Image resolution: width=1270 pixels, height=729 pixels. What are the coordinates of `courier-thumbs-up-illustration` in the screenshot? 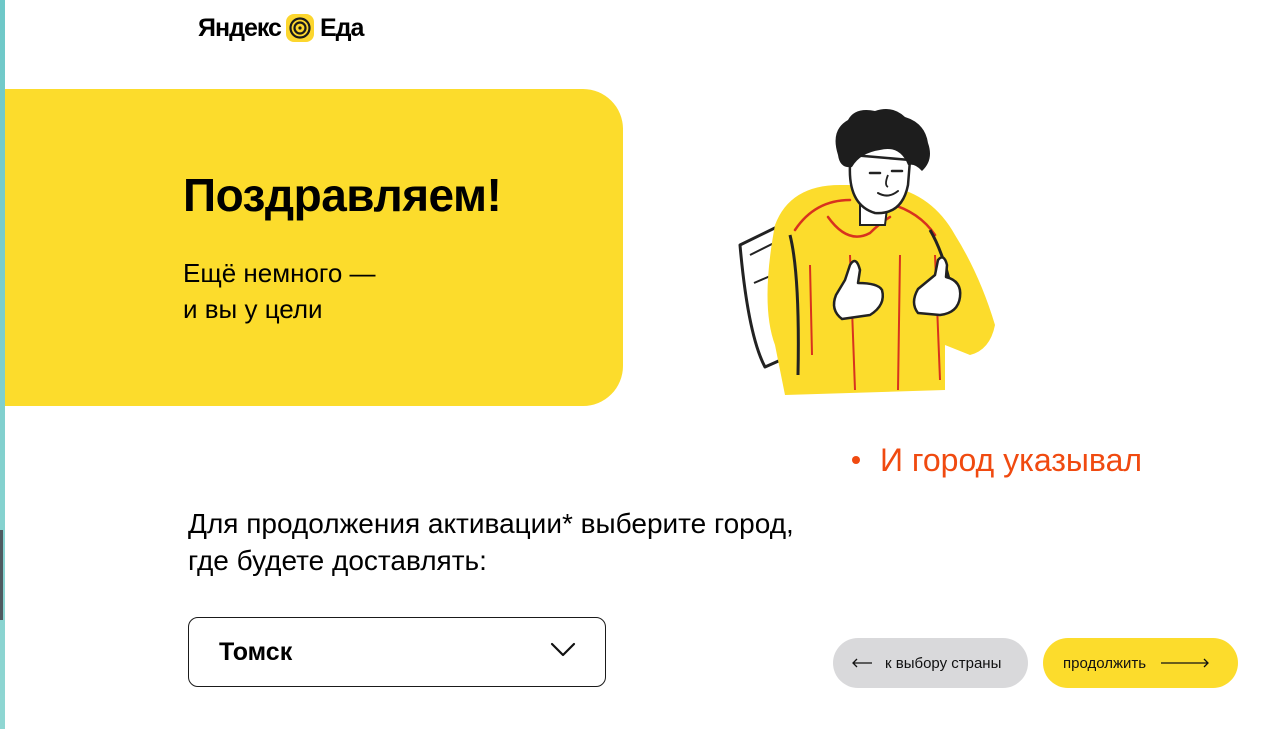 It's located at (866, 252).